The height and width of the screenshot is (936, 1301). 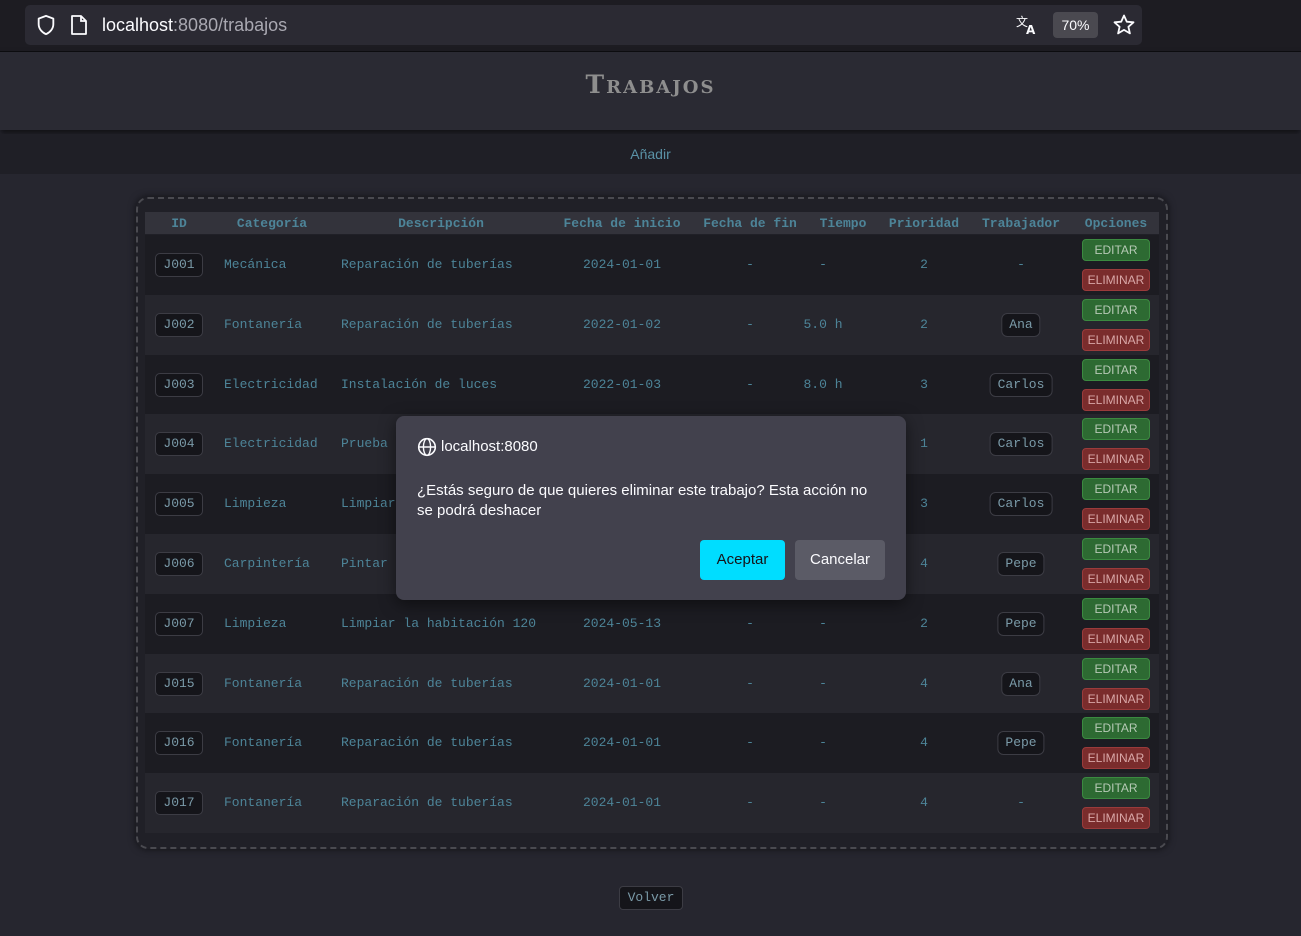 What do you see at coordinates (1021, 444) in the screenshot?
I see `worker-badge: Carlos` at bounding box center [1021, 444].